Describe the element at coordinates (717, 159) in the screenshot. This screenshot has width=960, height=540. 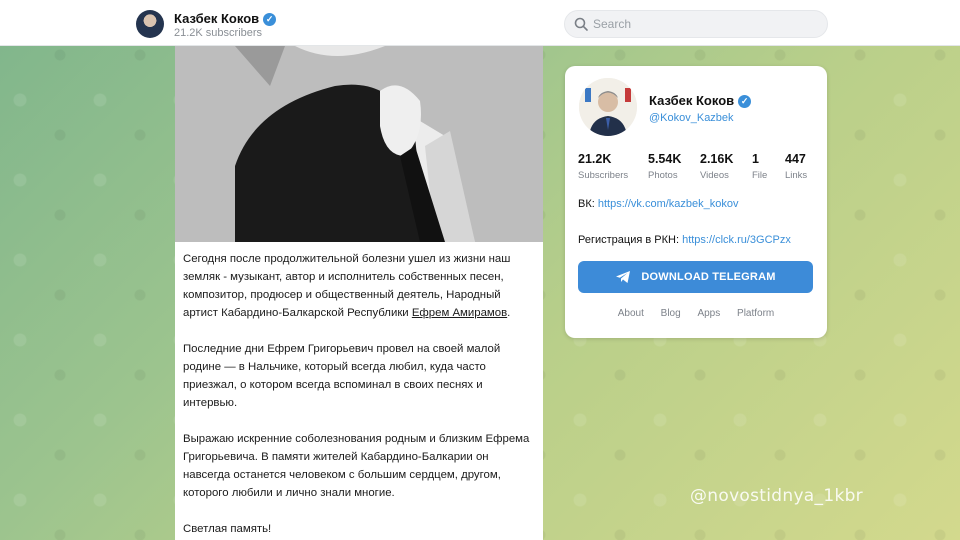
I see `stat-value: 2.16K` at that location.